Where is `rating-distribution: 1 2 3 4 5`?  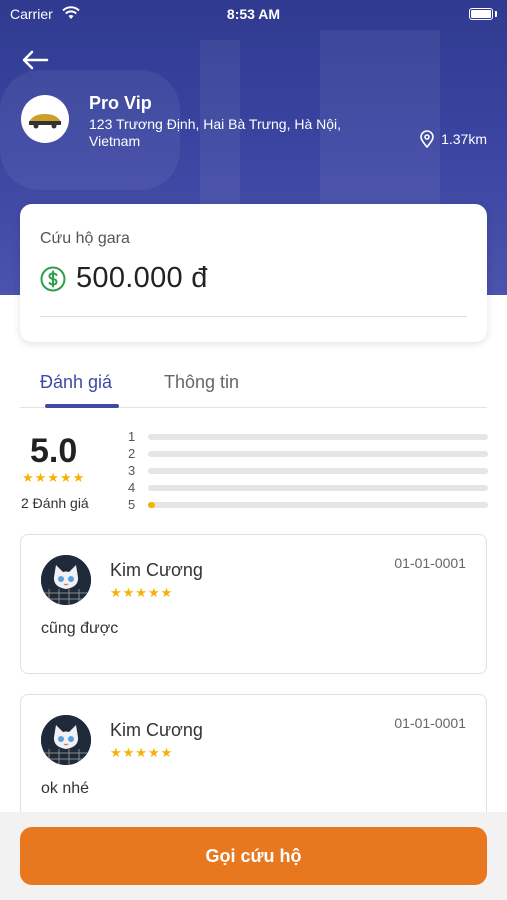 rating-distribution: 1 2 3 4 5 is located at coordinates (308, 470).